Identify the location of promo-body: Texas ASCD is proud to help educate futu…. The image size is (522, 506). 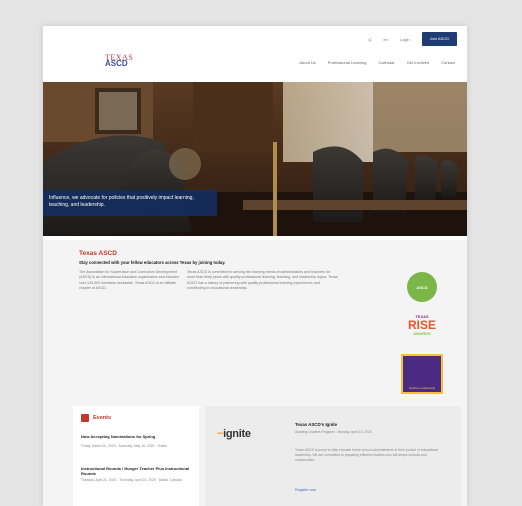
(367, 455).